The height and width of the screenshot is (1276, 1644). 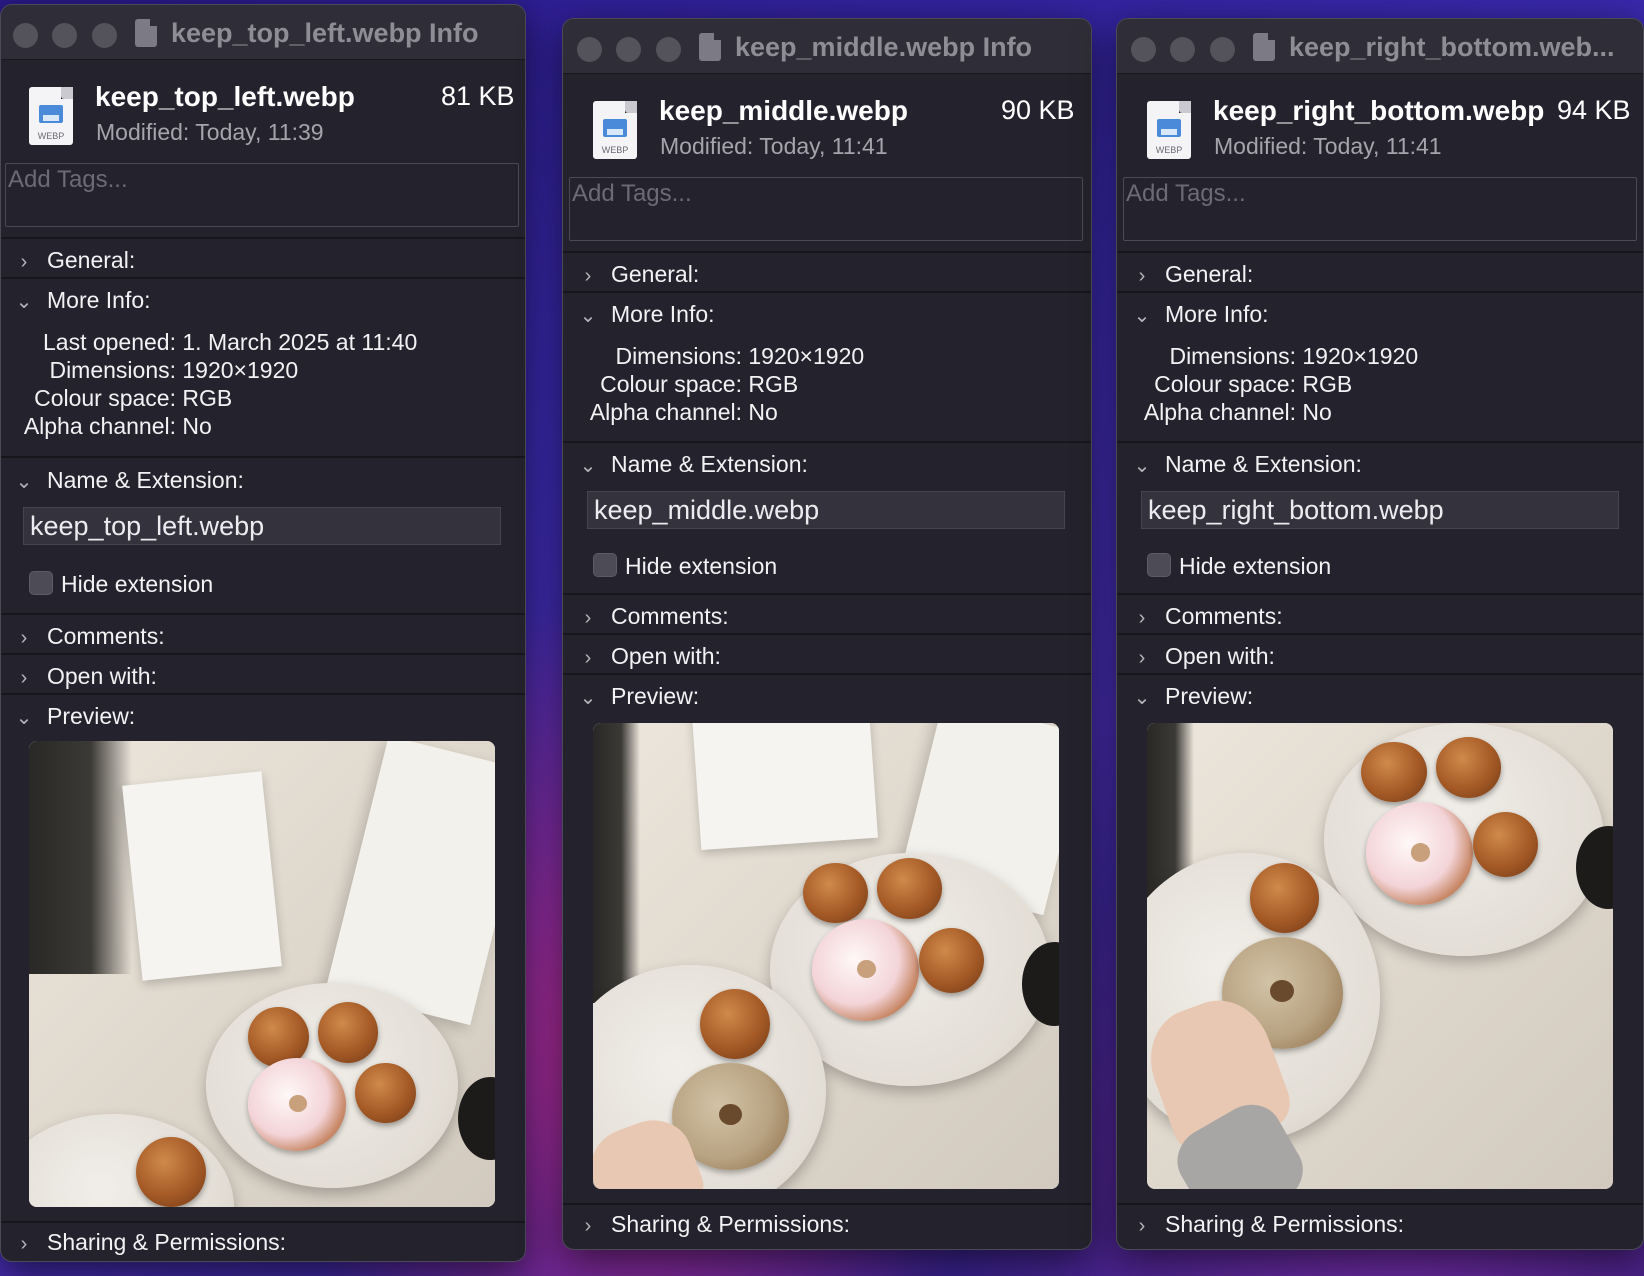 I want to click on name-extension-field: keep_middle.webp, so click(x=826, y=510).